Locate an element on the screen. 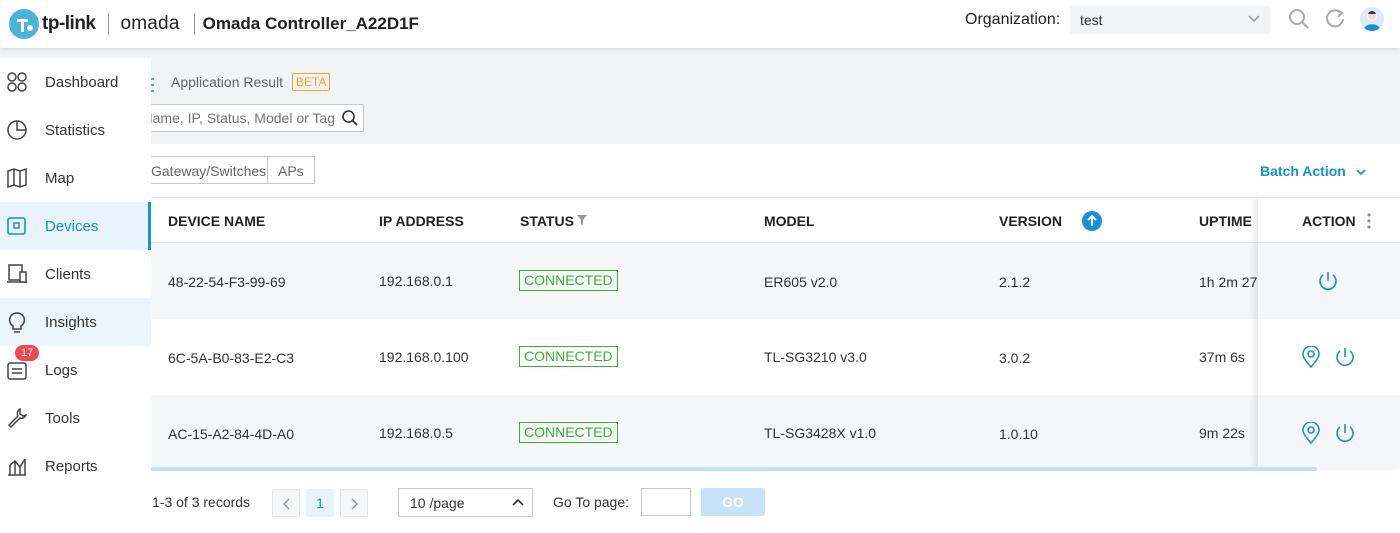  reports-icon is located at coordinates (17, 467).